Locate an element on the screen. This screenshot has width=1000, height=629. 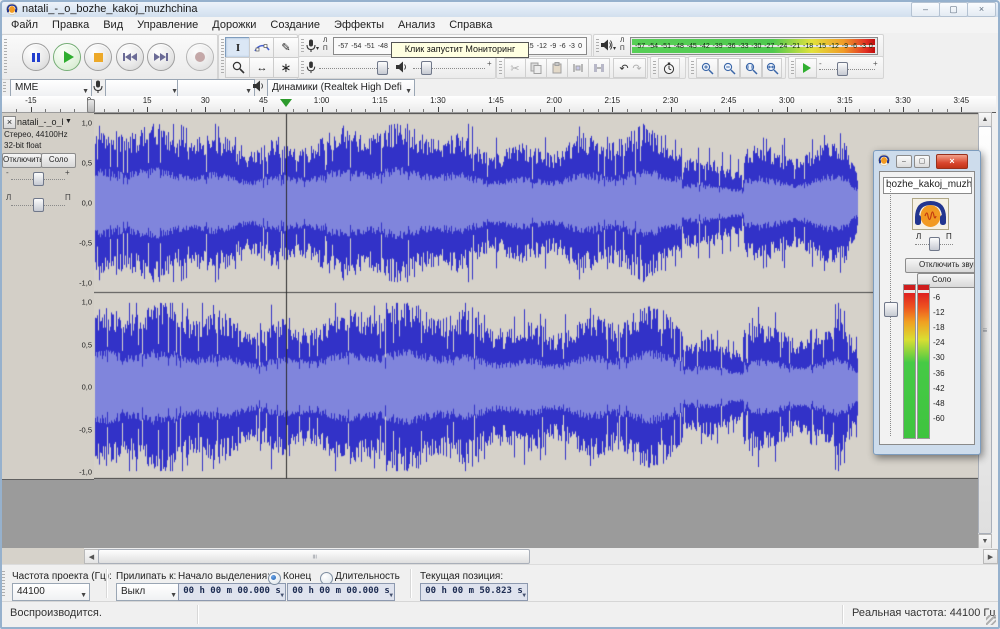
track-format: 32-bit float is located at coordinates (23, 145).